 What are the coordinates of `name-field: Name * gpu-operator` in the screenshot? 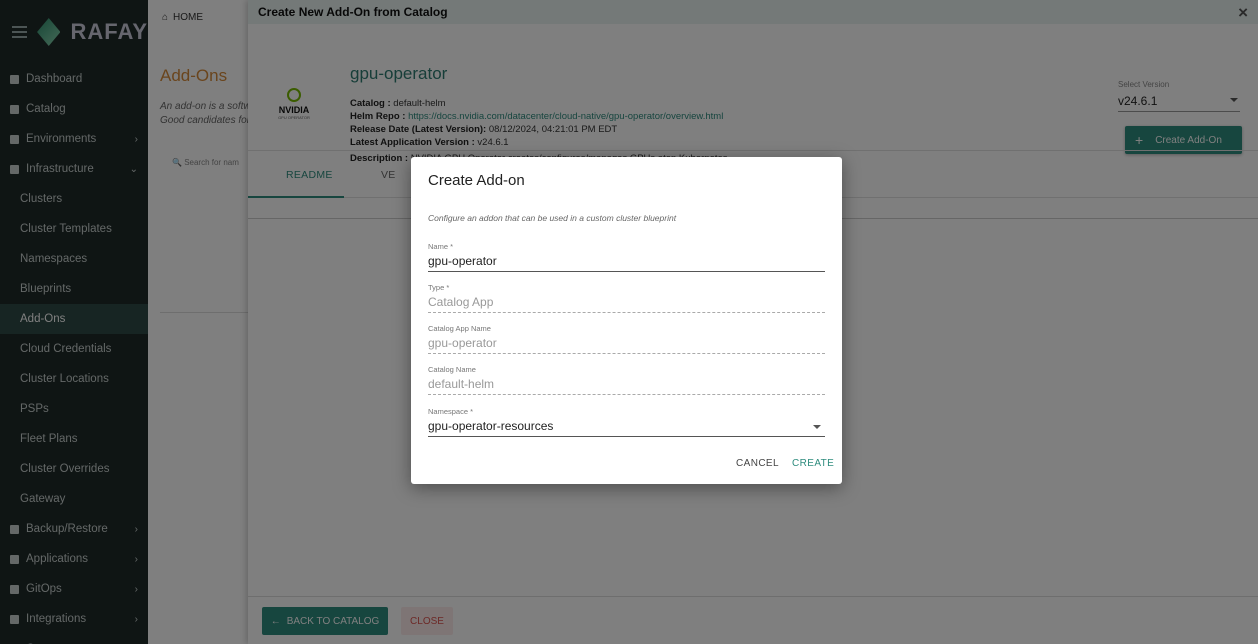 It's located at (626, 257).